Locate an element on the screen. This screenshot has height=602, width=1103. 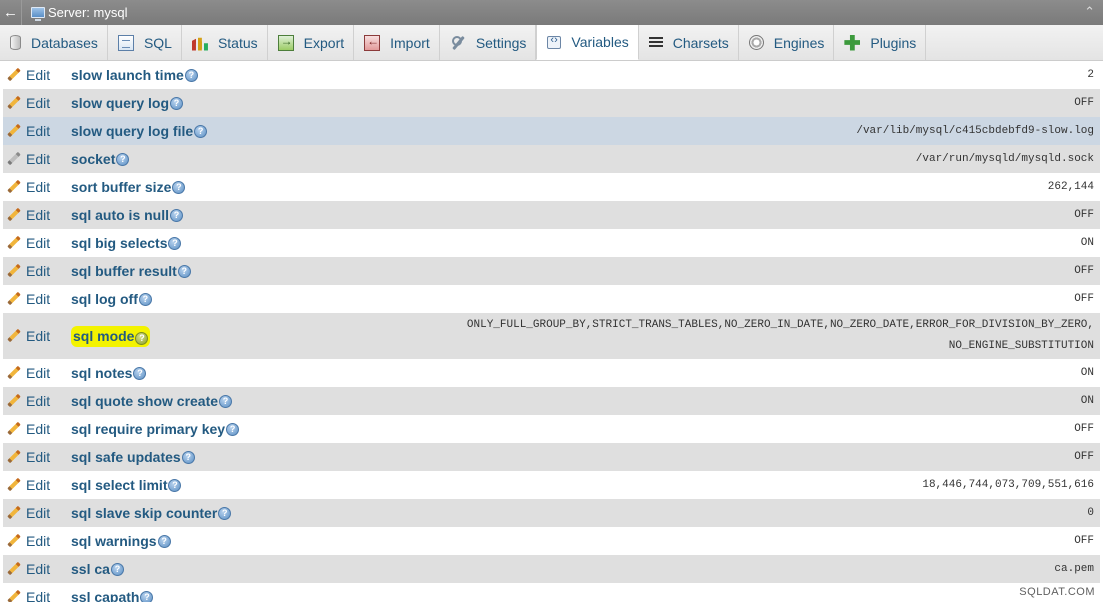
variable-name: sql mode? is located at coordinates (109, 336).